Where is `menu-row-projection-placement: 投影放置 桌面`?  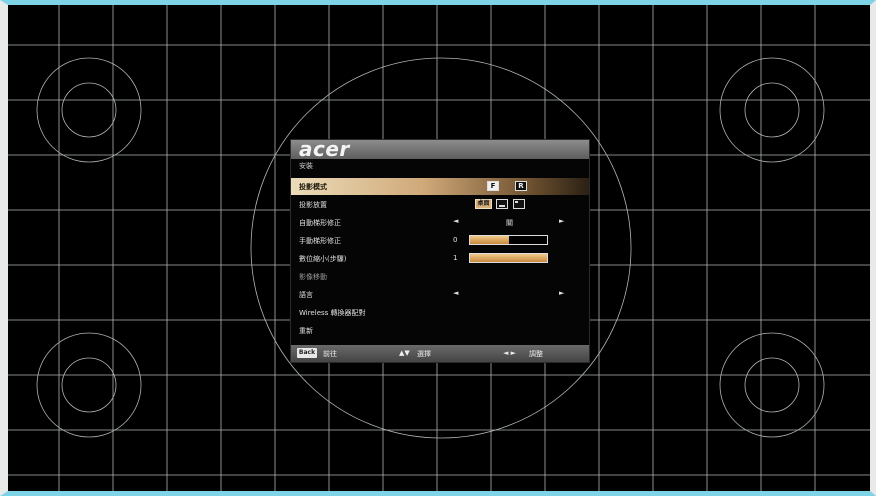 menu-row-projection-placement: 投影放置 桌面 is located at coordinates (440, 204).